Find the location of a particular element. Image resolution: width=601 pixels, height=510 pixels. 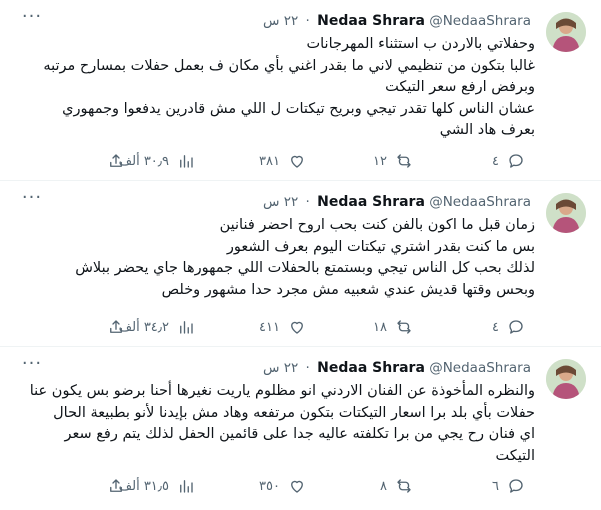

like-button: ٤١١ is located at coordinates (282, 327).